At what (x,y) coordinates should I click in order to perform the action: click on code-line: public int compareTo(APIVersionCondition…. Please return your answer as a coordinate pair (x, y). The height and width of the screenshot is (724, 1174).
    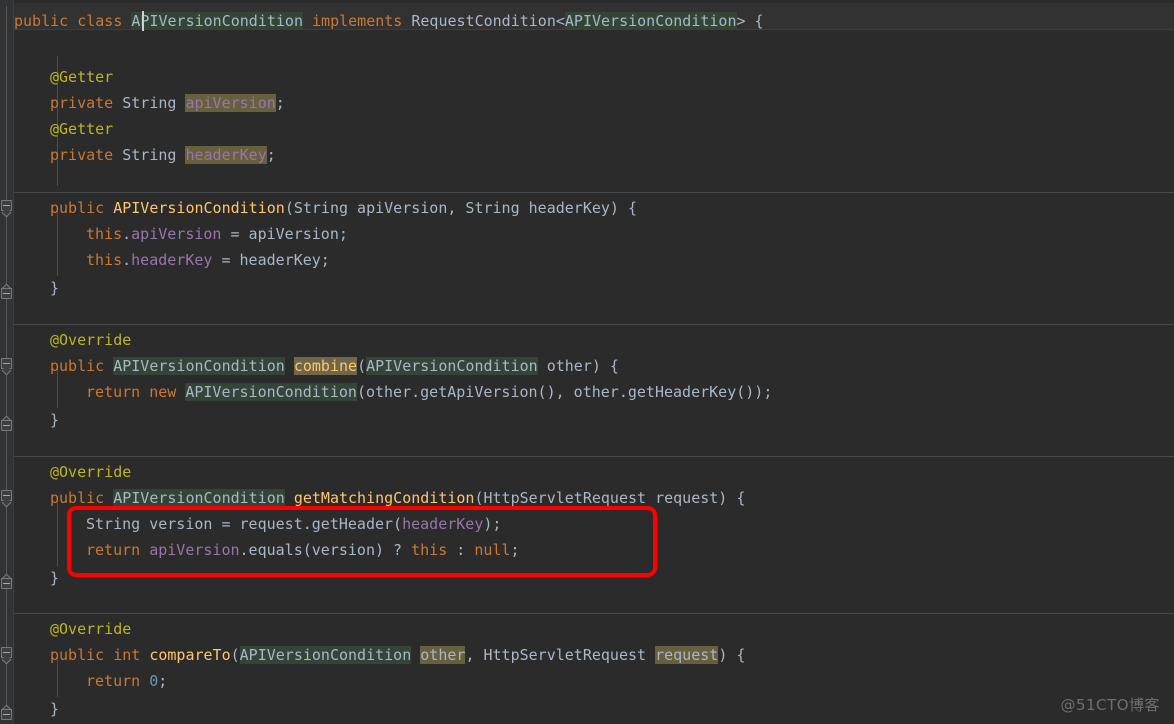
    Looking at the image, I should click on (397, 655).